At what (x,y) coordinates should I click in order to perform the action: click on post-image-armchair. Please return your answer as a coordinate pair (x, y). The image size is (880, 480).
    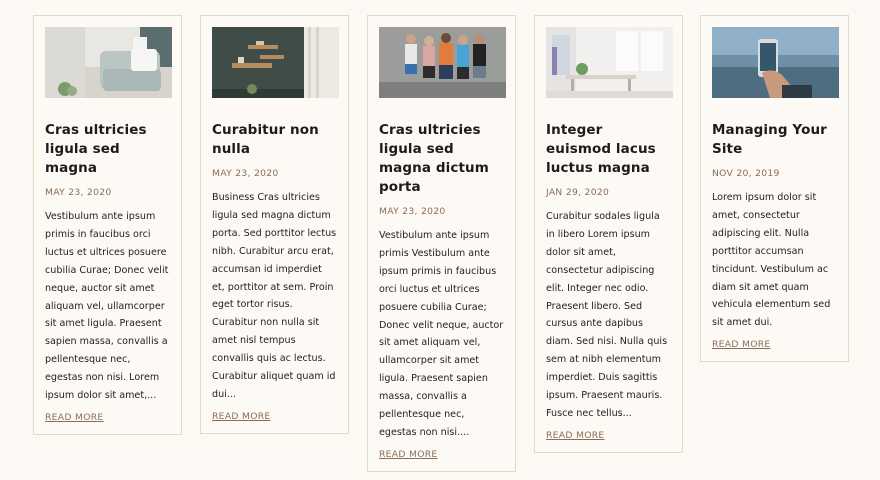
    Looking at the image, I should click on (108, 62).